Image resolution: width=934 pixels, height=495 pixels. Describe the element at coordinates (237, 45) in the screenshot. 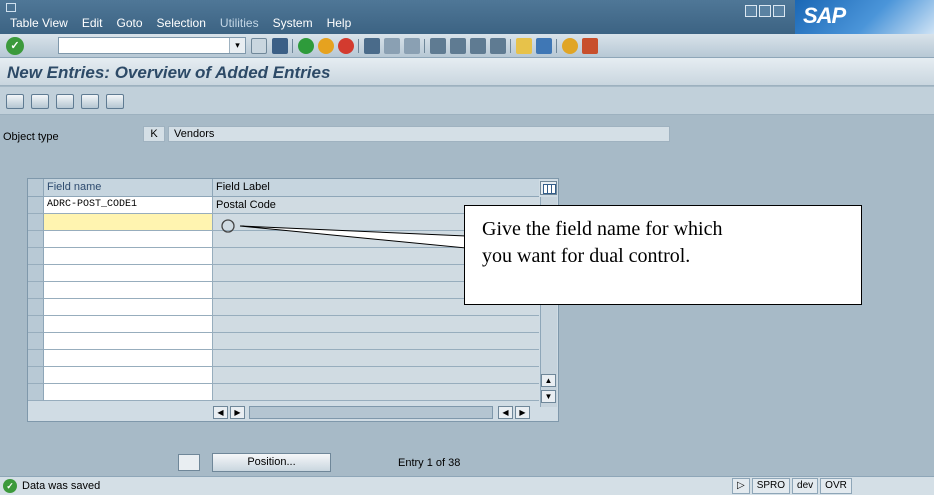

I see `command-history-icon: ▾` at that location.